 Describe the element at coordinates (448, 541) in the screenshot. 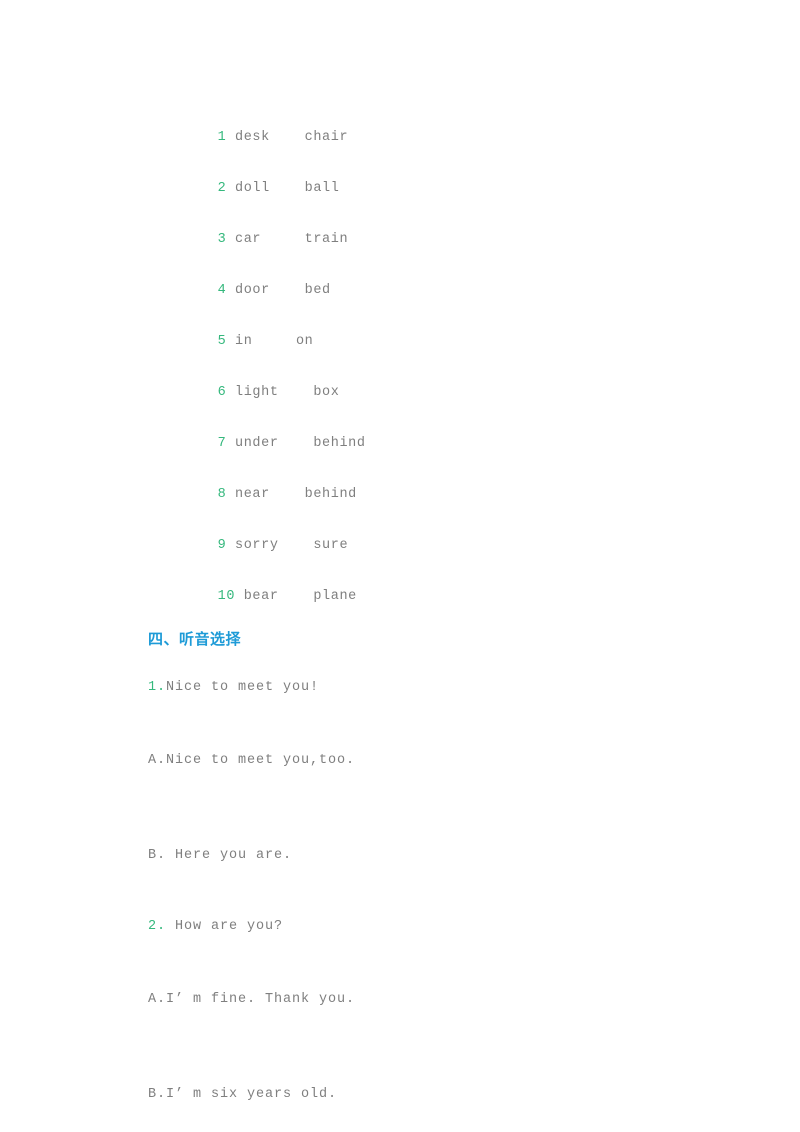

I see `word-pair-row: 9 sorry sure` at that location.